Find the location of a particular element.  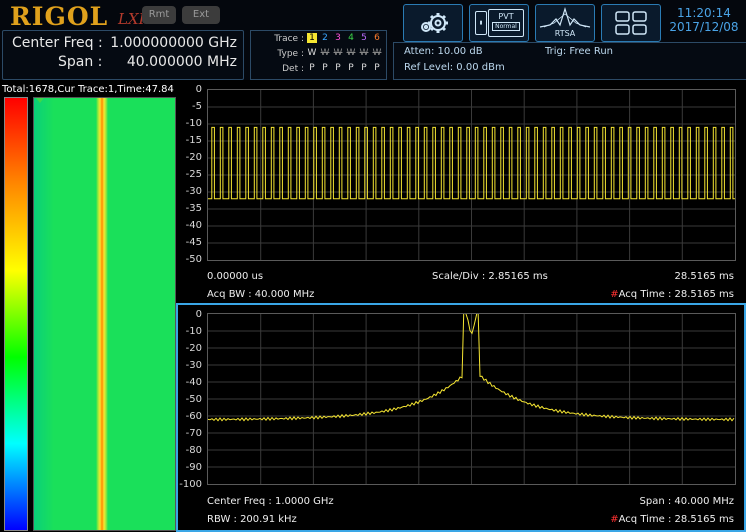

spectrogram-carrier is located at coordinates (102, 314).